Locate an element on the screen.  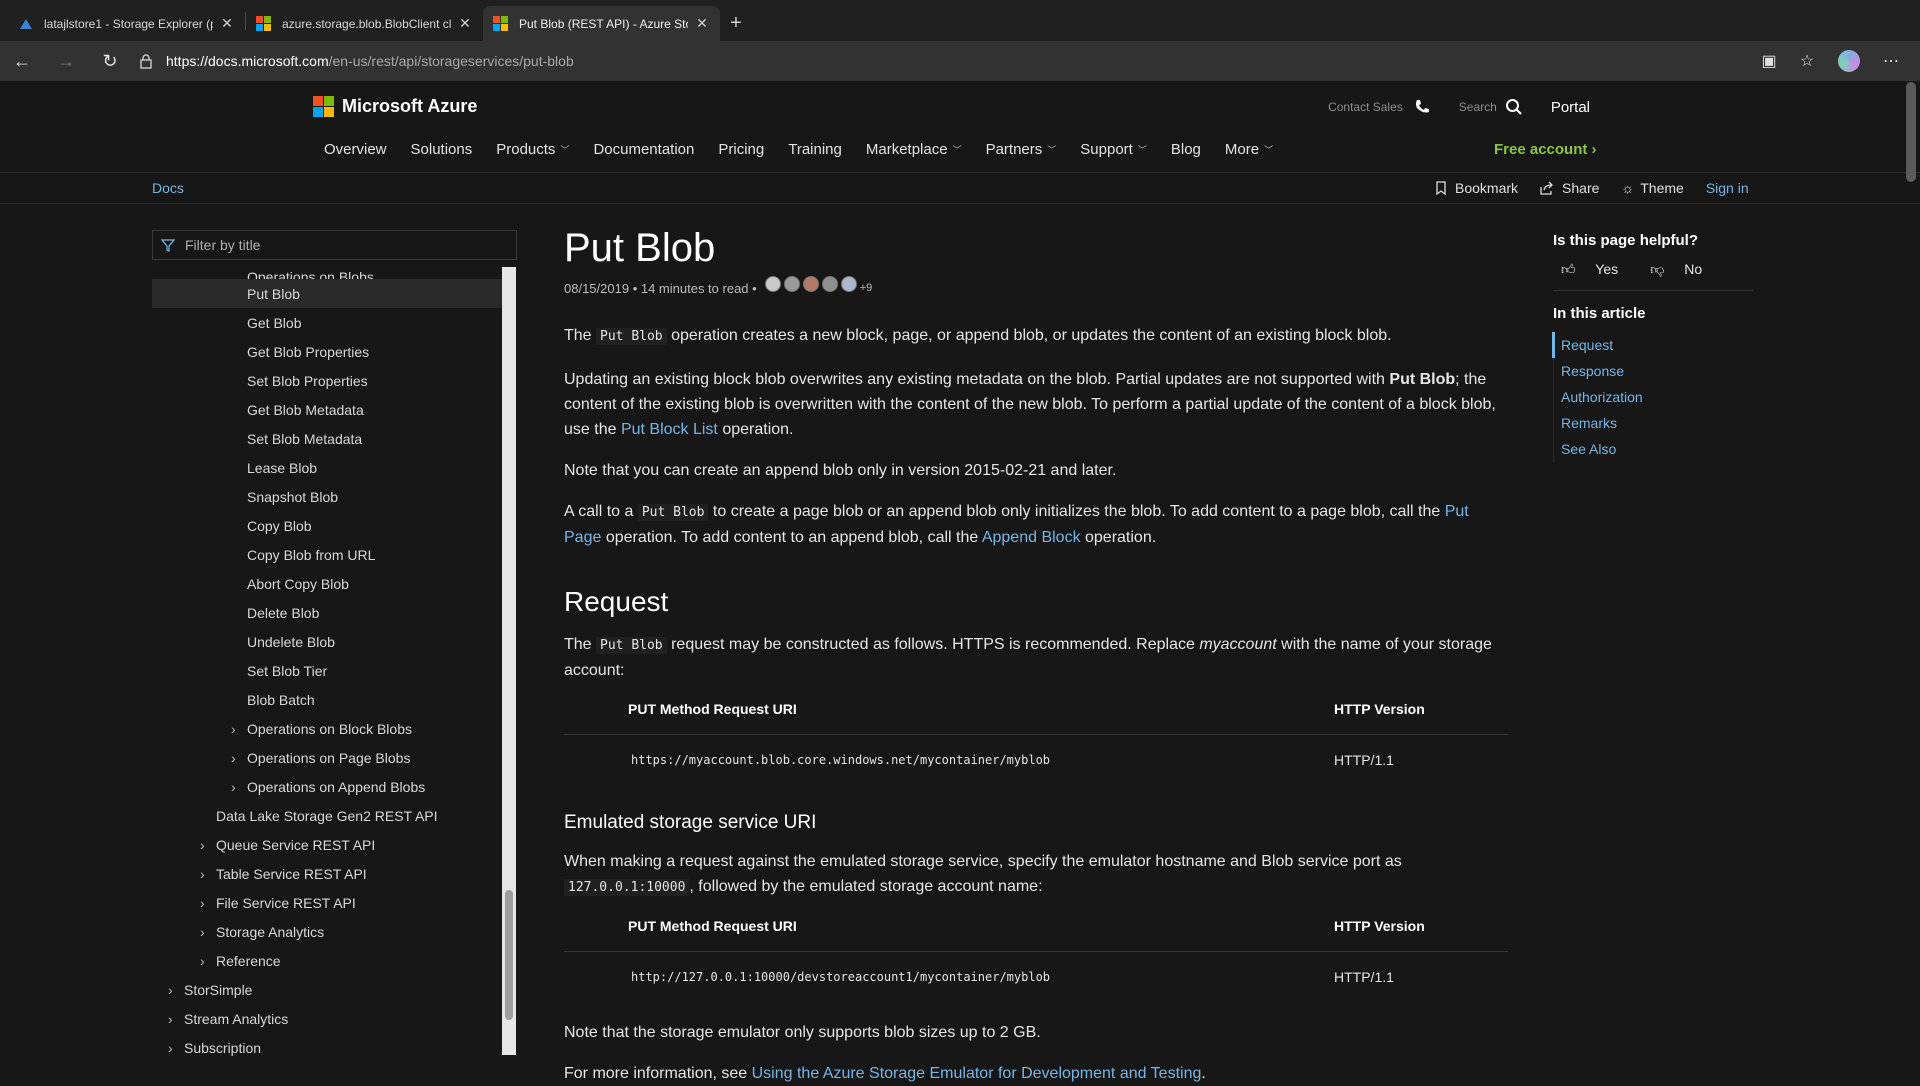
contributors: +9 is located at coordinates (818, 288).